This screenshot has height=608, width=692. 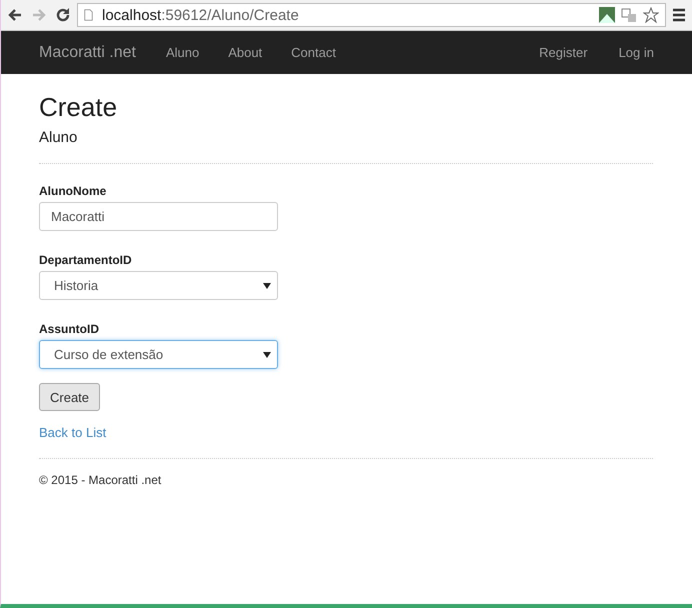 What do you see at coordinates (69, 397) in the screenshot?
I see `create-button: Create` at bounding box center [69, 397].